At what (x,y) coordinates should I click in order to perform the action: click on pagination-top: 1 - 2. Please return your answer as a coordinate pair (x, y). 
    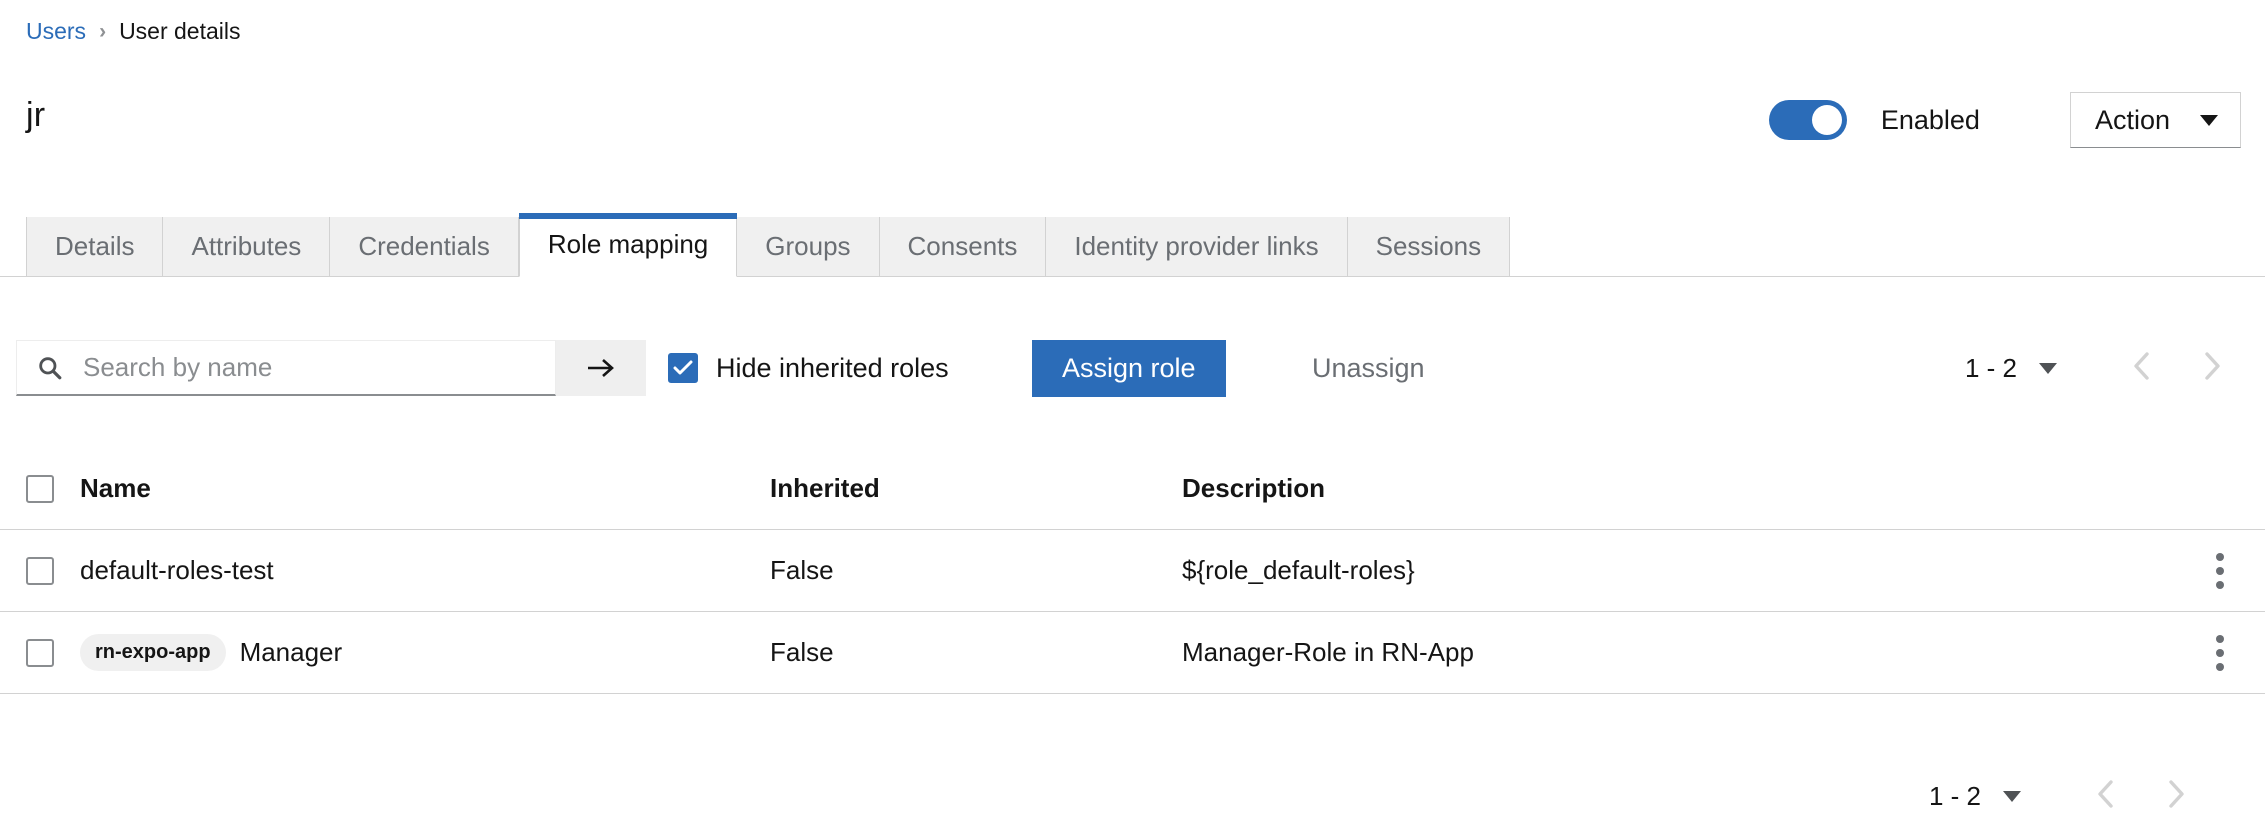
    Looking at the image, I should click on (2104, 368).